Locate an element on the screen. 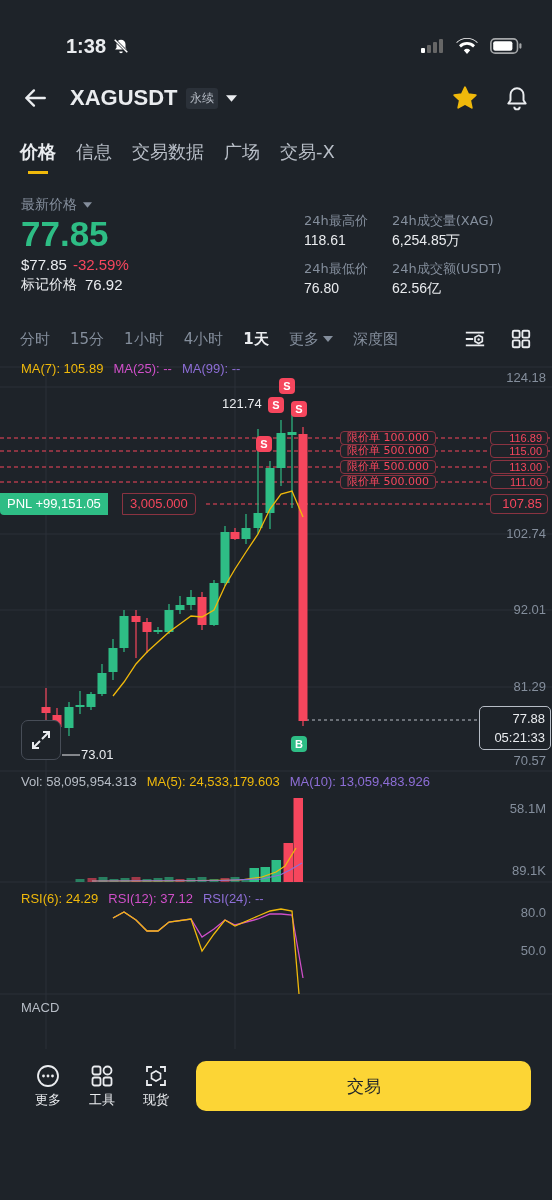  stat-label: 24h最低价 is located at coordinates (336, 269).